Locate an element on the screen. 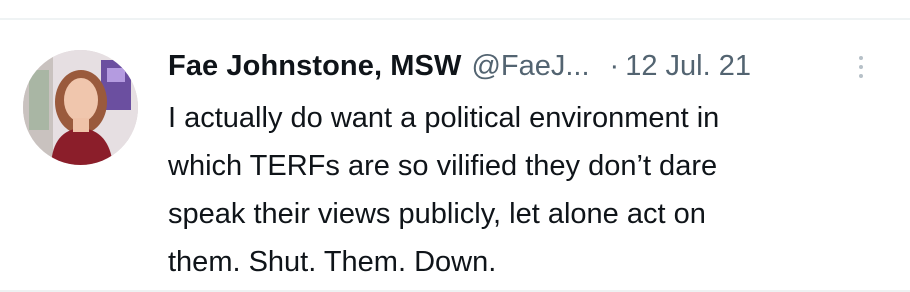  display-name: Fae Johnstone, MSW is located at coordinates (314, 66).